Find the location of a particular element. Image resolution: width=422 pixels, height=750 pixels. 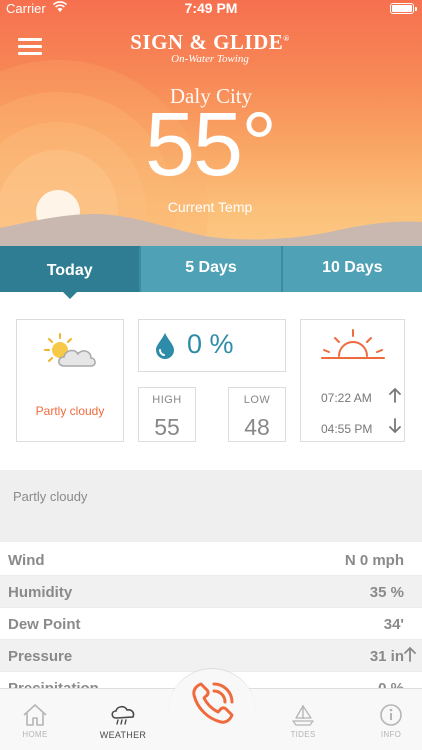

low-temp-card: LOW 48 is located at coordinates (257, 414).